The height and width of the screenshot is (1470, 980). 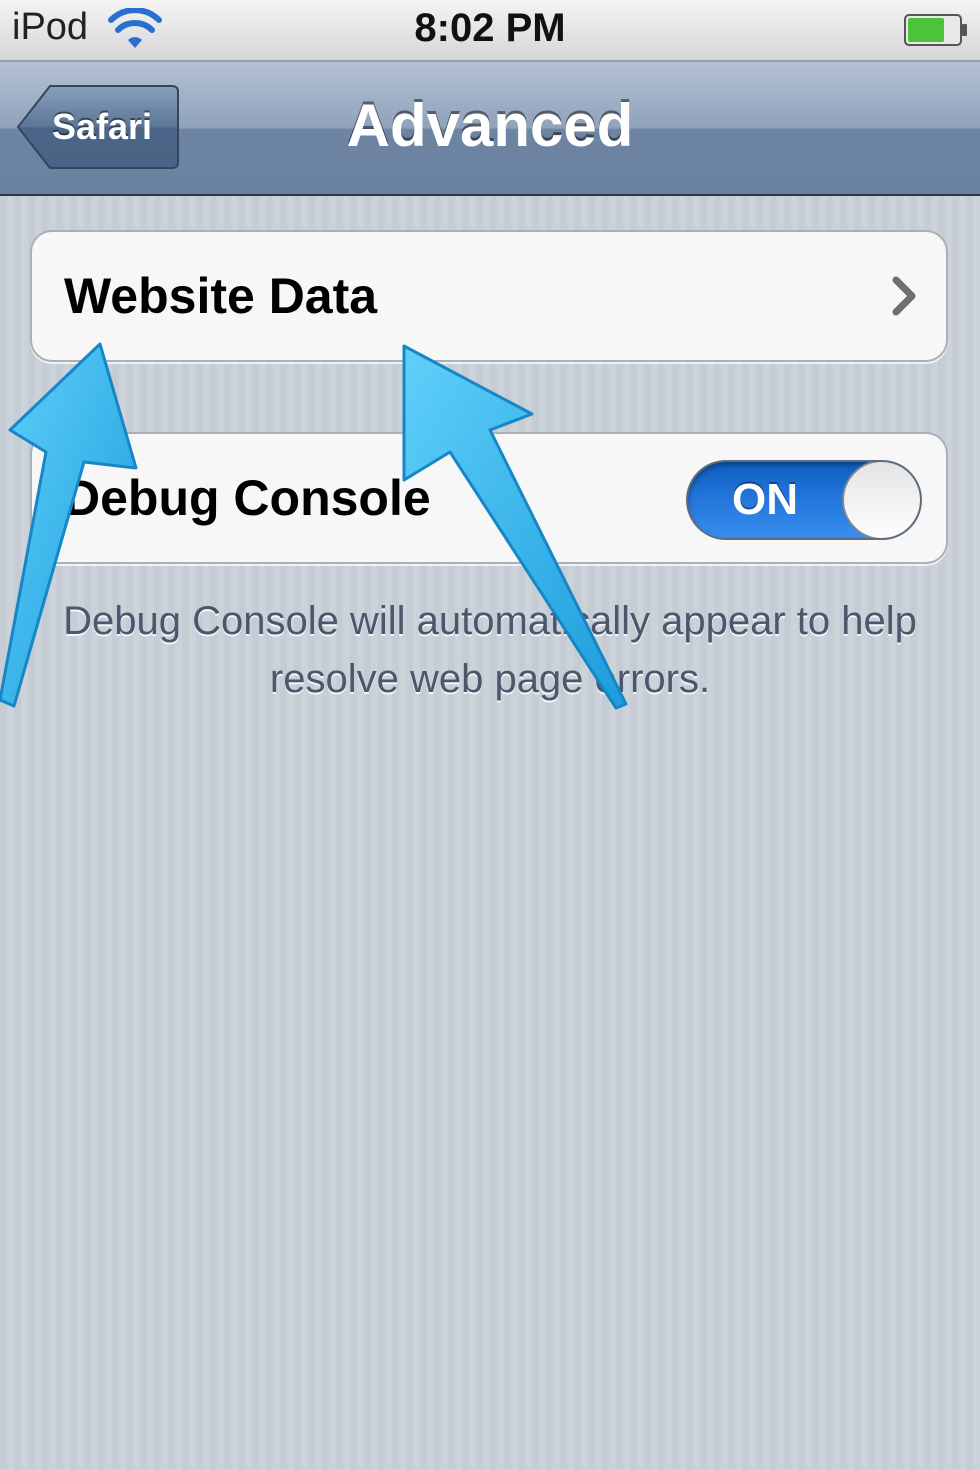 I want to click on toggle-state-label: ON, so click(x=765, y=499).